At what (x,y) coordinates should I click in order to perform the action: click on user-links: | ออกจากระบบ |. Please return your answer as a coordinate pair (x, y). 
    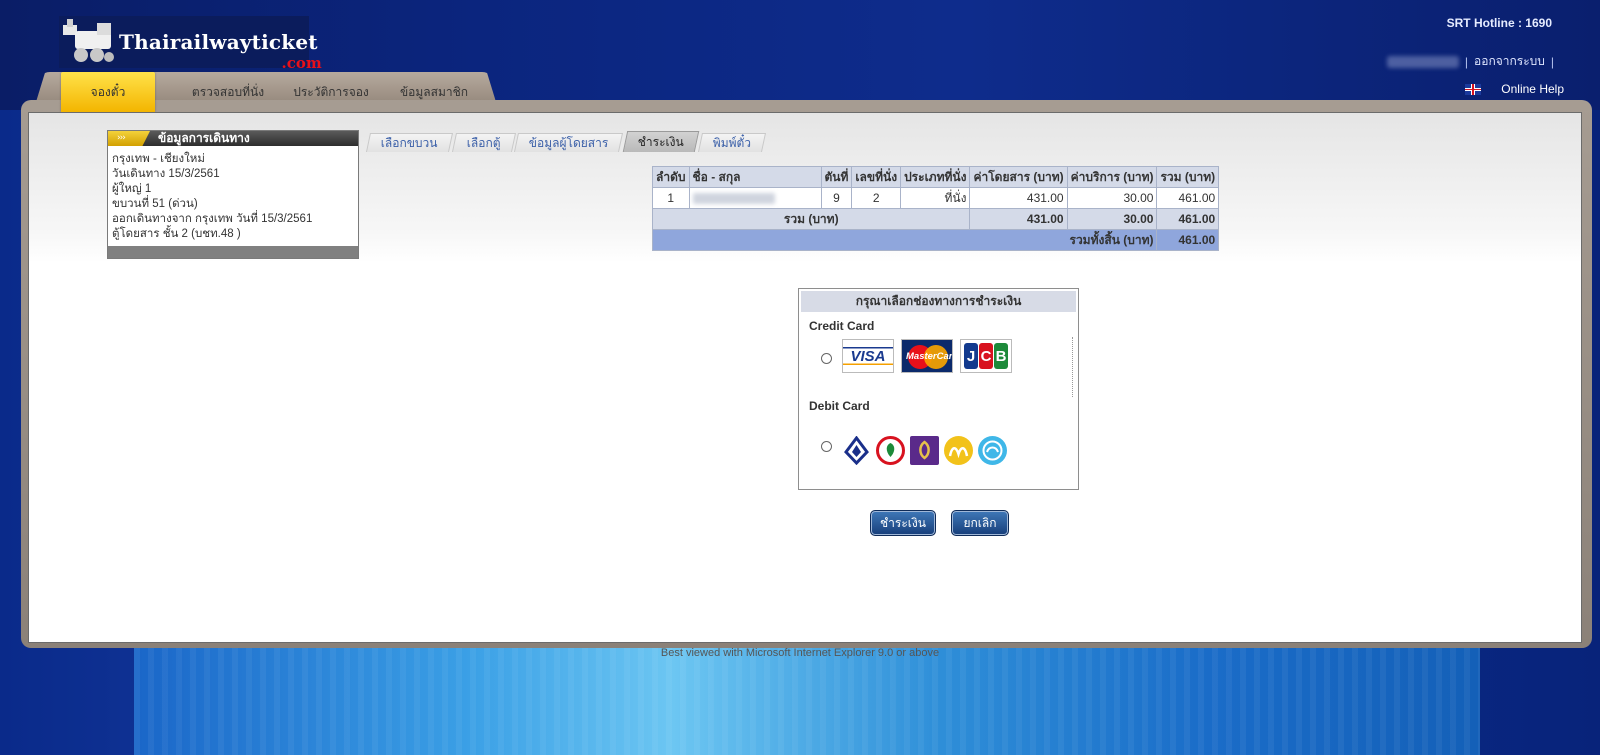
    Looking at the image, I should click on (1470, 61).